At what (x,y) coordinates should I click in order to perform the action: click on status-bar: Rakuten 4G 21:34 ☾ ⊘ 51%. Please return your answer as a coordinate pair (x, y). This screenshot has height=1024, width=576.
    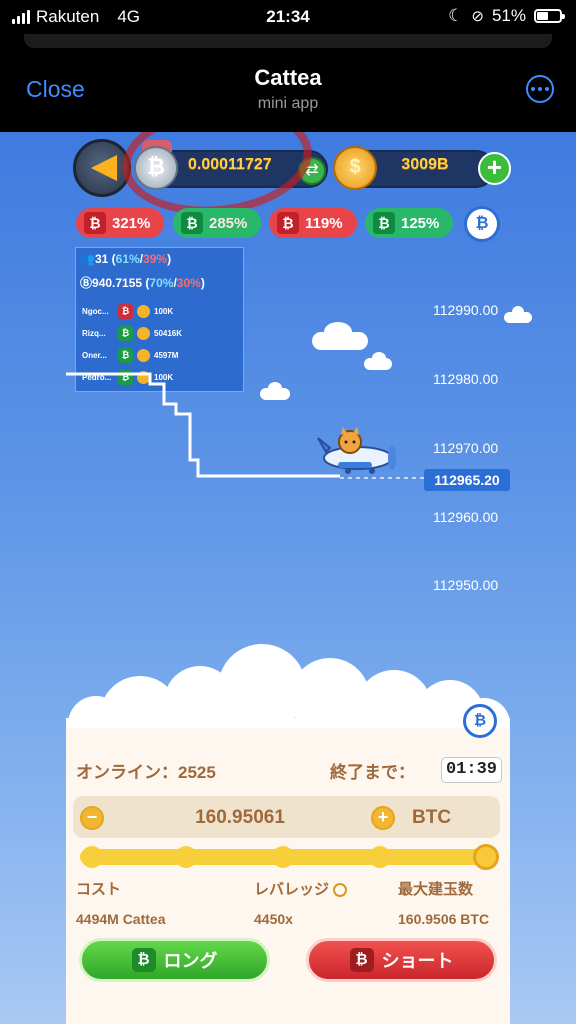
    Looking at the image, I should click on (288, 17).